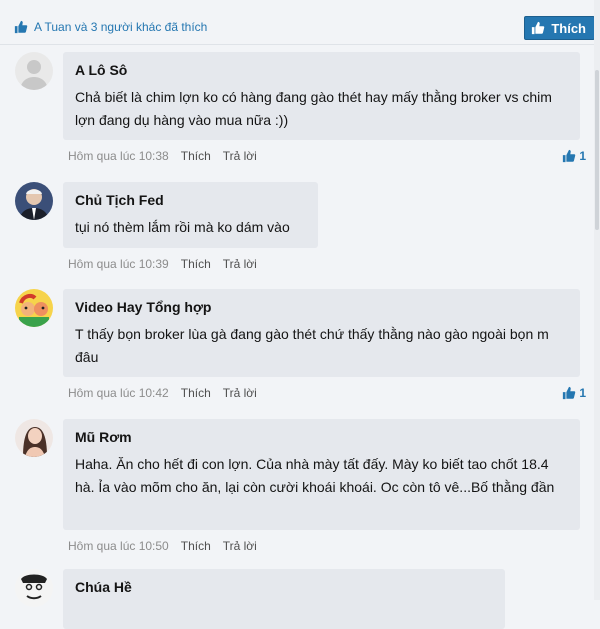 Image resolution: width=600 pixels, height=629 pixels. What do you see at coordinates (321, 307) in the screenshot?
I see `comment-author: Video Hay Tổng hợp` at bounding box center [321, 307].